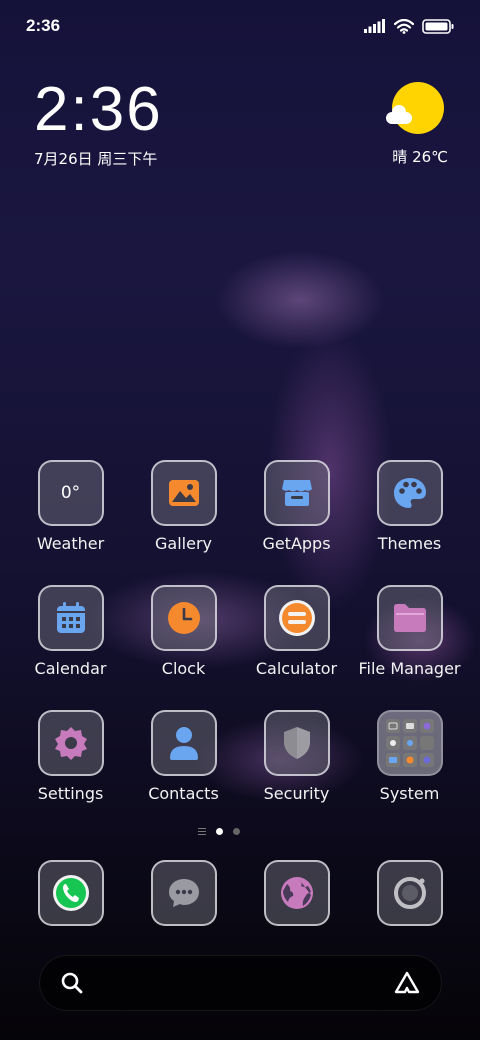  I want to click on app-label: Weather, so click(70, 543).